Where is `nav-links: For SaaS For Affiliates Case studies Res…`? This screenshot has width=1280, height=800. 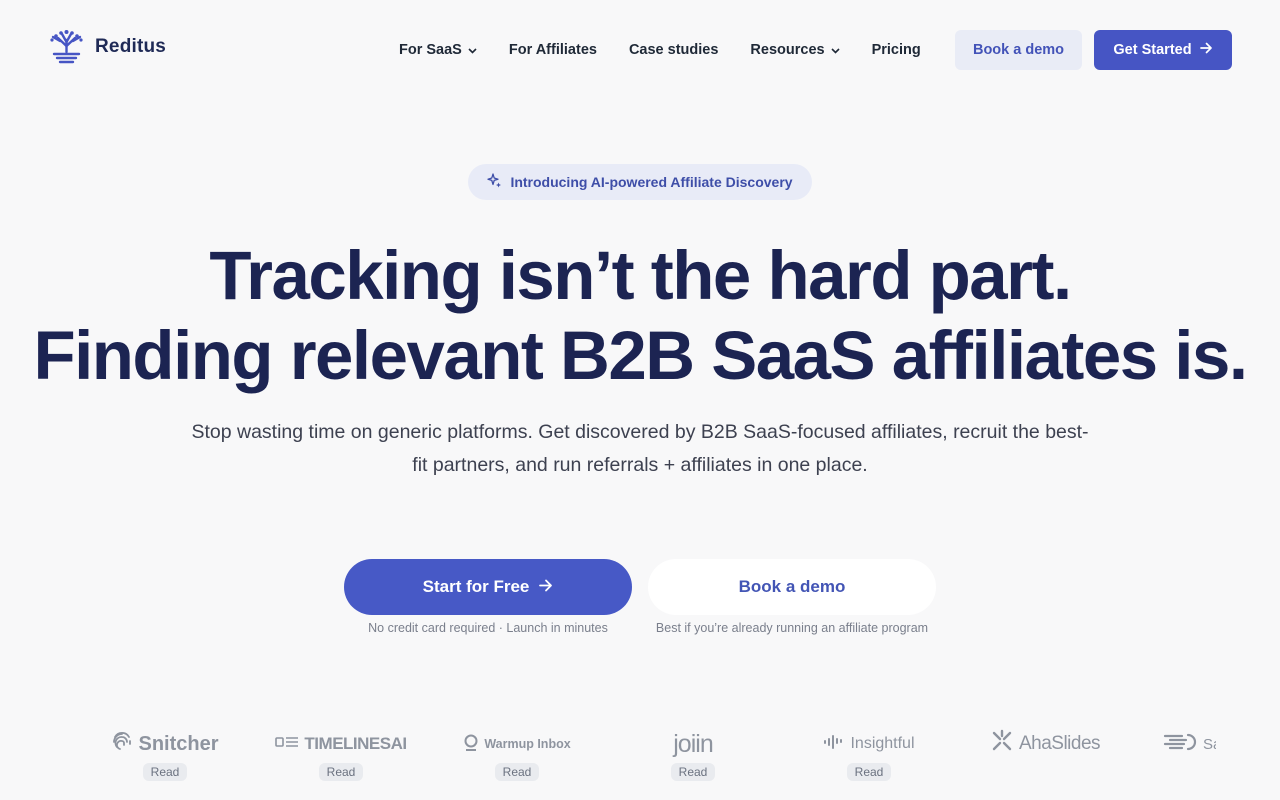 nav-links: For SaaS For Affiliates Case studies Res… is located at coordinates (660, 50).